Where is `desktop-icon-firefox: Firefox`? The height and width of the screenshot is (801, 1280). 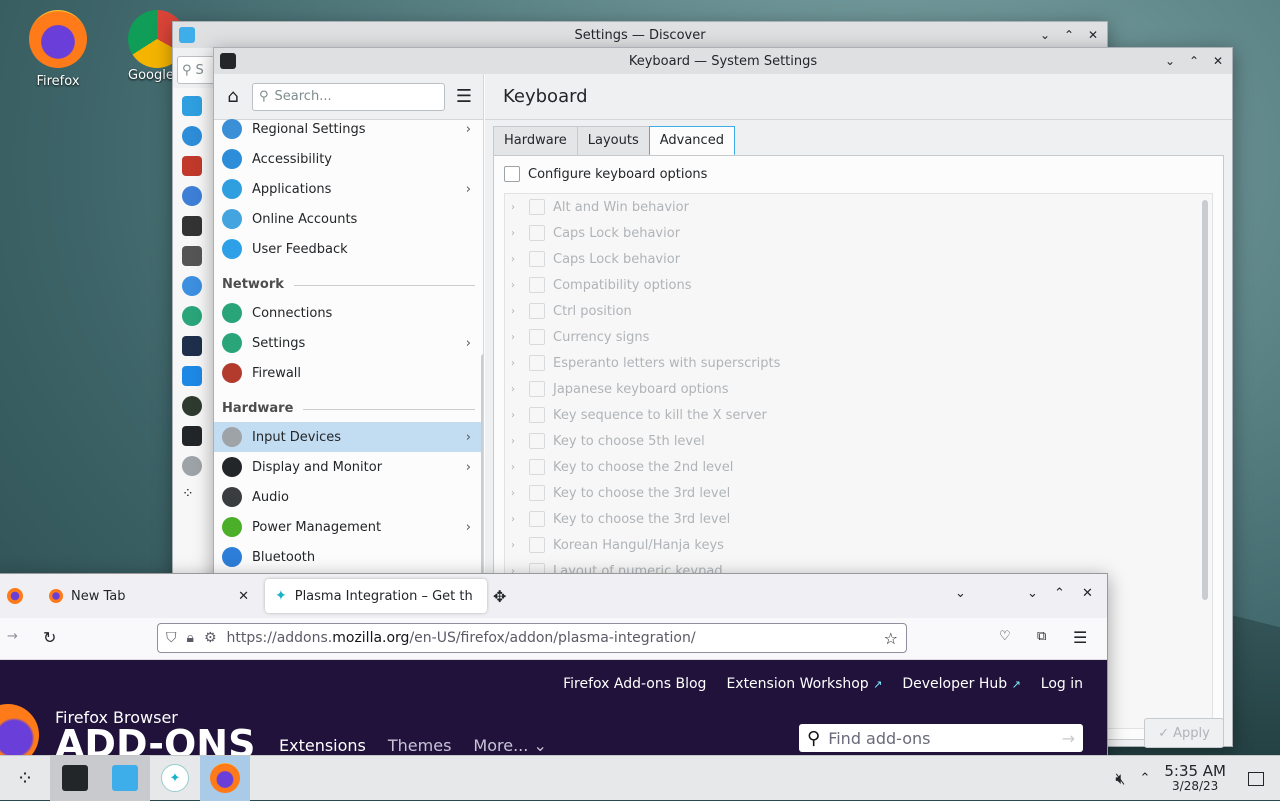
desktop-icon-firefox: Firefox is located at coordinates (58, 49).